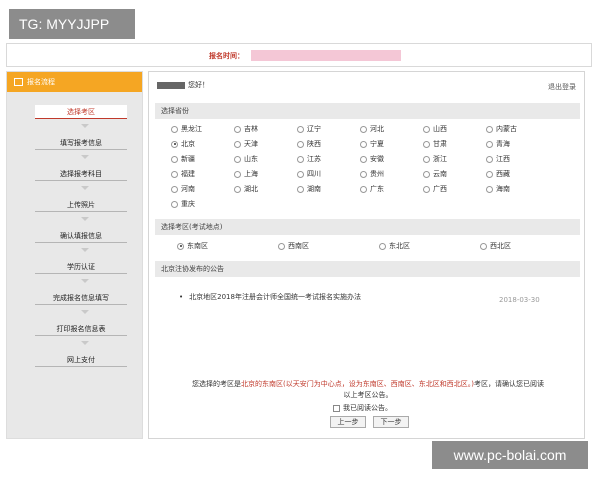 This screenshot has height=480, width=600. Describe the element at coordinates (372, 129) in the screenshot. I see `province-option: 河北` at that location.